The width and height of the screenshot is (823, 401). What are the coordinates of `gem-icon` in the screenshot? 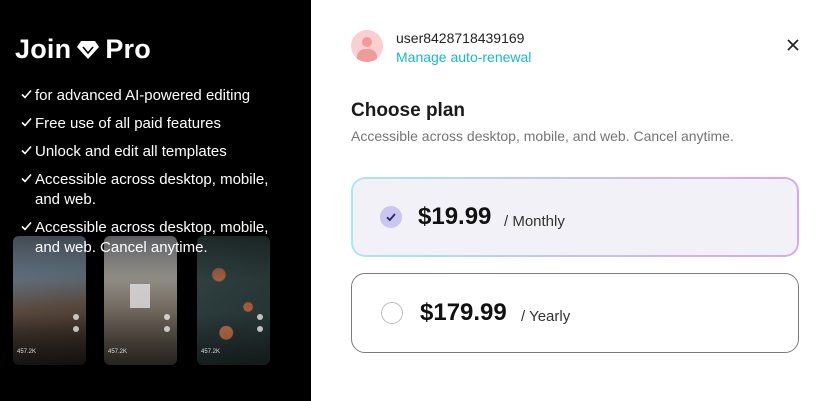 It's located at (88, 49).